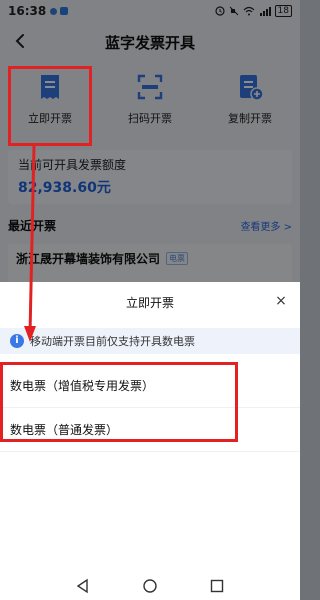 The width and height of the screenshot is (320, 600). Describe the element at coordinates (83, 586) in the screenshot. I see `back-triangle-icon` at that location.